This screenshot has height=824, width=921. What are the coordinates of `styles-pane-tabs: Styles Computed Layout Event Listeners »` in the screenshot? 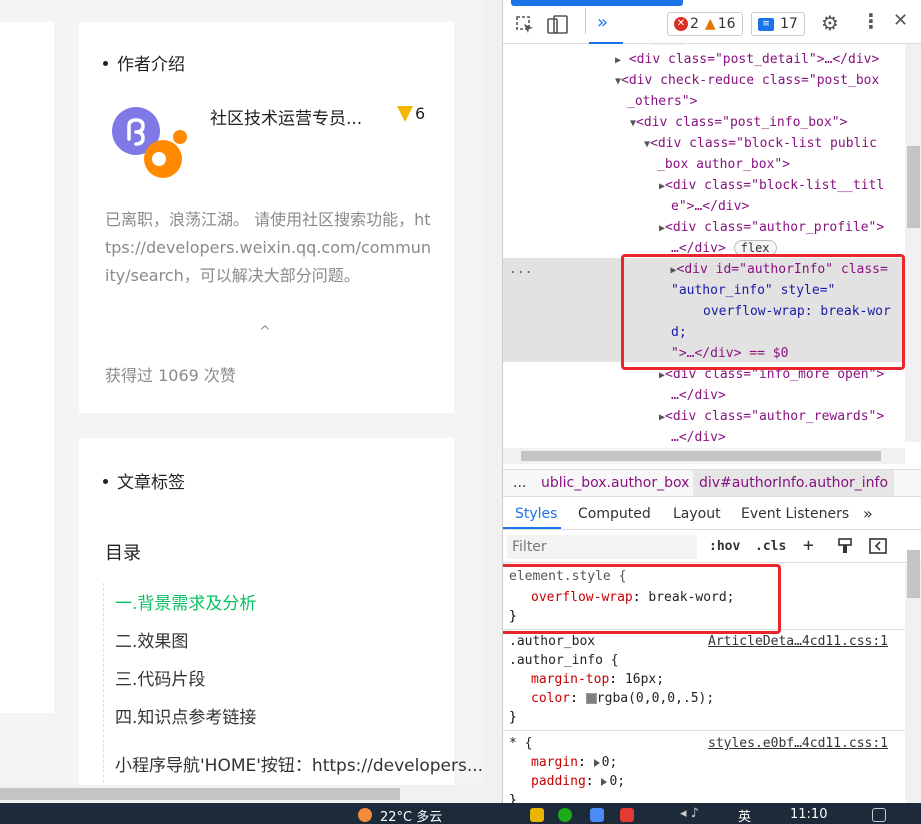 It's located at (712, 515).